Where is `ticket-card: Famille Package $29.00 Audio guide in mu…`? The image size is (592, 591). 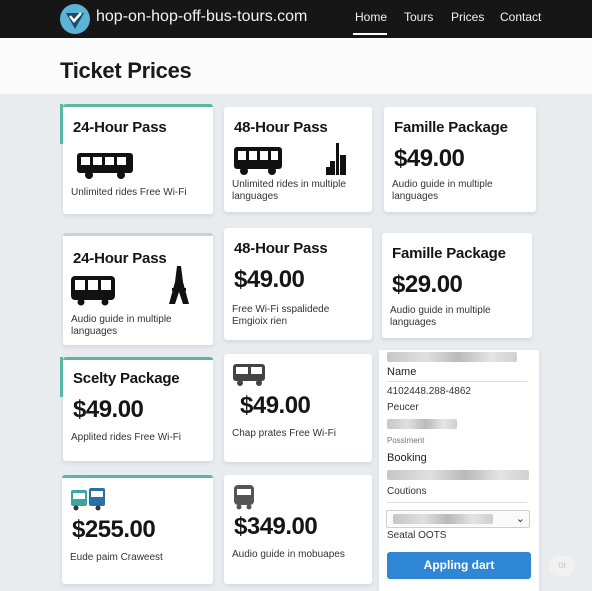 ticket-card: Famille Package $29.00 Audio guide in mu… is located at coordinates (457, 285).